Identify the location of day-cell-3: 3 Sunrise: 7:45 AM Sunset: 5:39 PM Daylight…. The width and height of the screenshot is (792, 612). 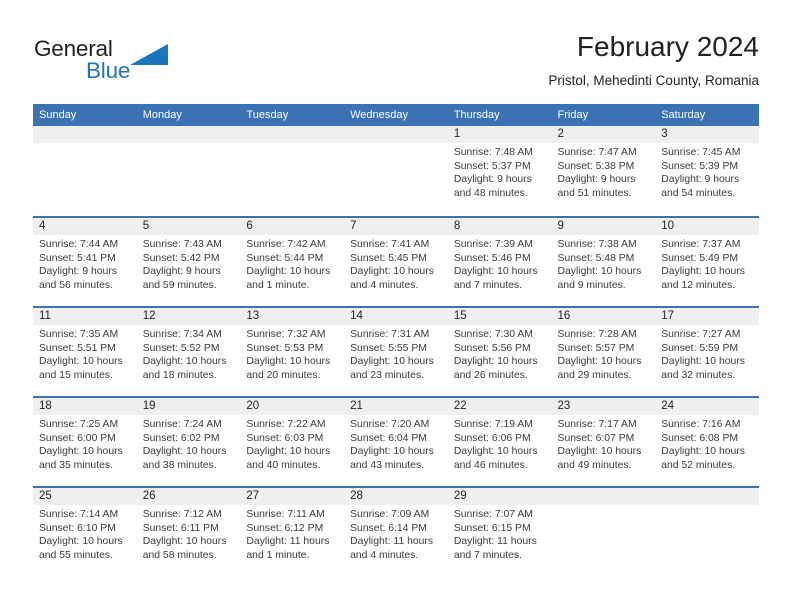
(707, 170).